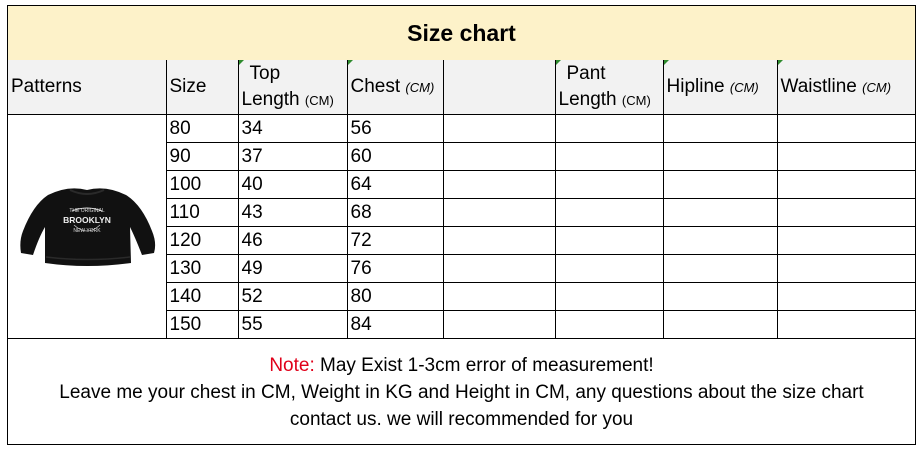  Describe the element at coordinates (395, 268) in the screenshot. I see `chest-cell: 76` at that location.